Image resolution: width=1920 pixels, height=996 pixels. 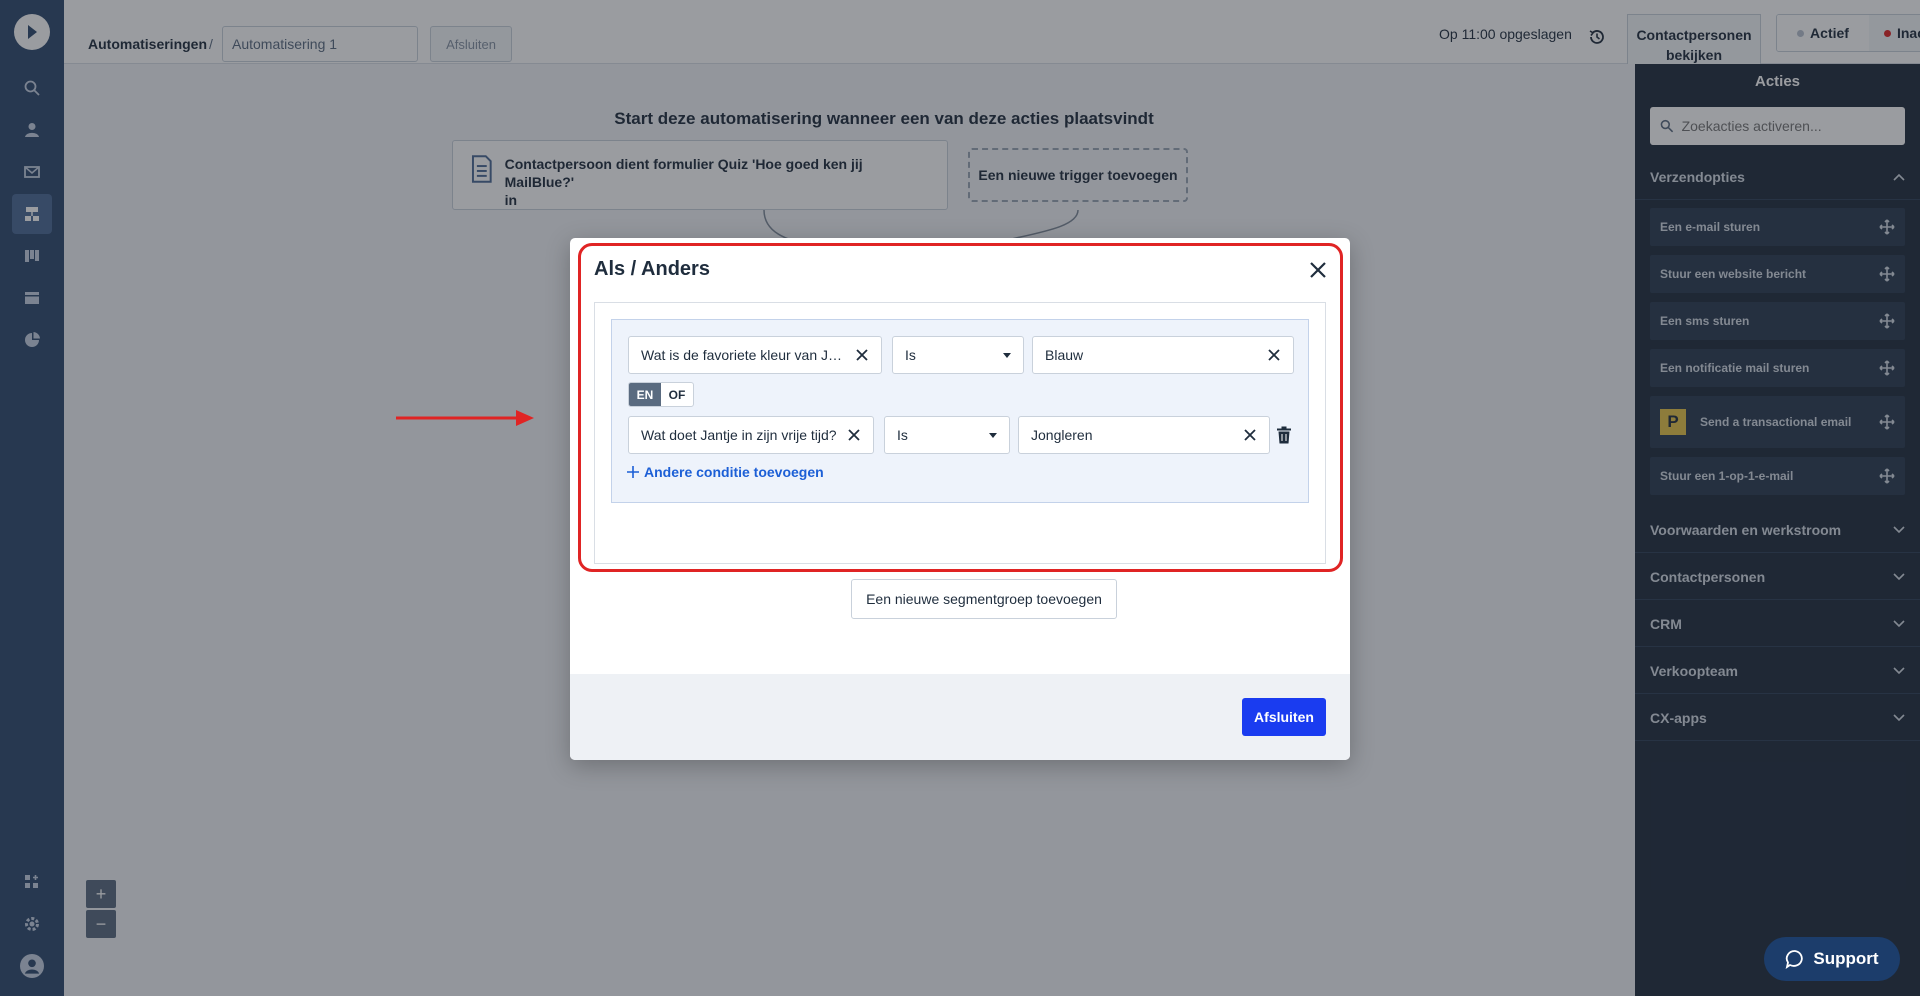 What do you see at coordinates (465, 418) in the screenshot?
I see `annotation-arrow` at bounding box center [465, 418].